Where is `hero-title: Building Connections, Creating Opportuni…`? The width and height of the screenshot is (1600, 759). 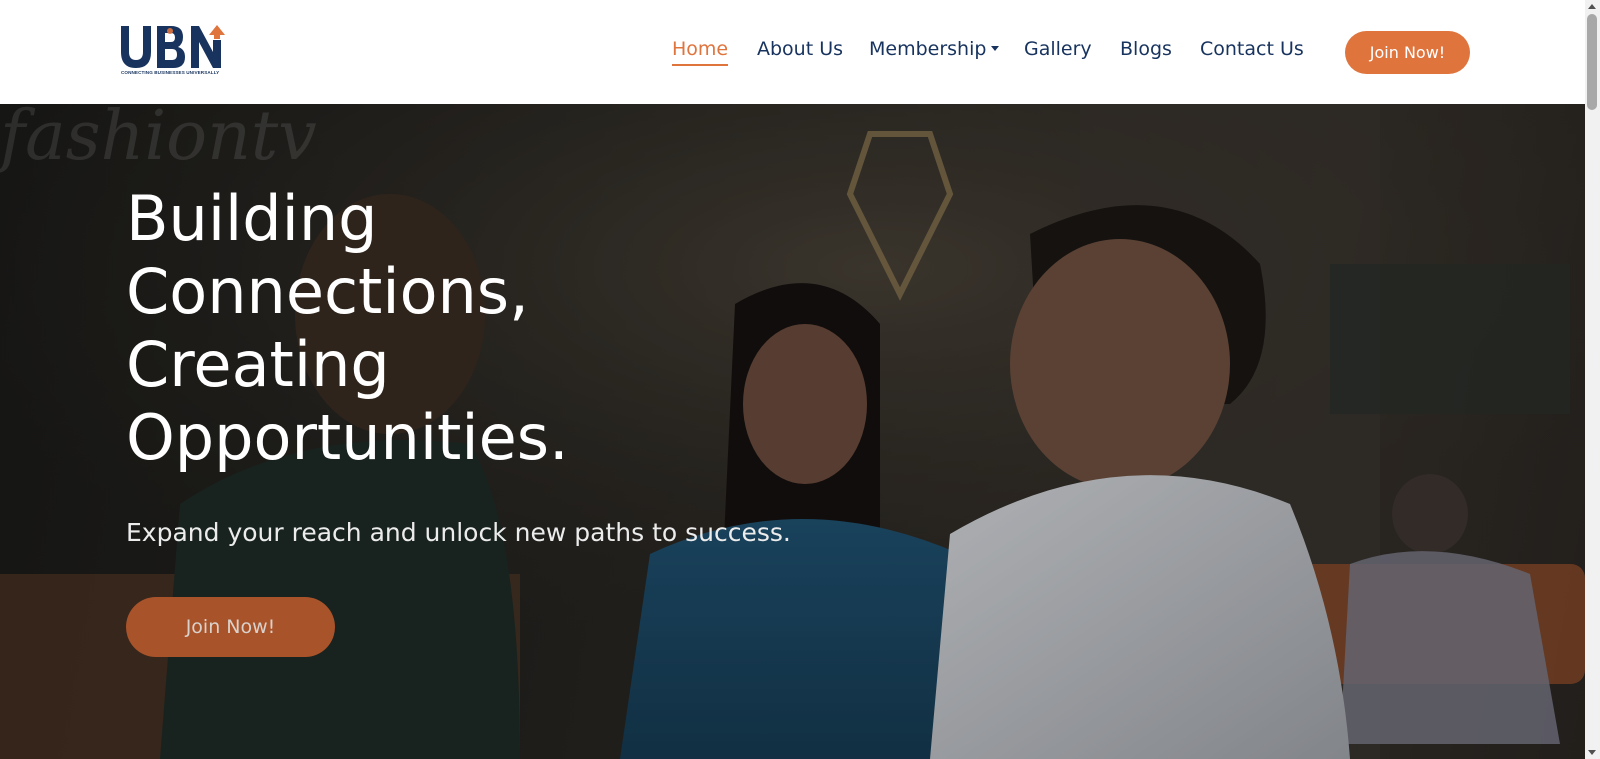 hero-title: Building Connections, Creating Opportuni… is located at coordinates (426, 328).